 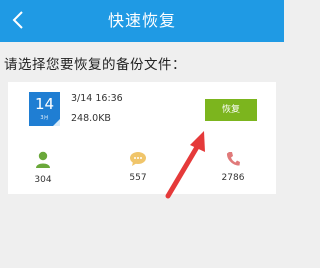 I want to click on select-backup-prompt: 请选择您要恢复的备份文件：, so click(x=95, y=65).